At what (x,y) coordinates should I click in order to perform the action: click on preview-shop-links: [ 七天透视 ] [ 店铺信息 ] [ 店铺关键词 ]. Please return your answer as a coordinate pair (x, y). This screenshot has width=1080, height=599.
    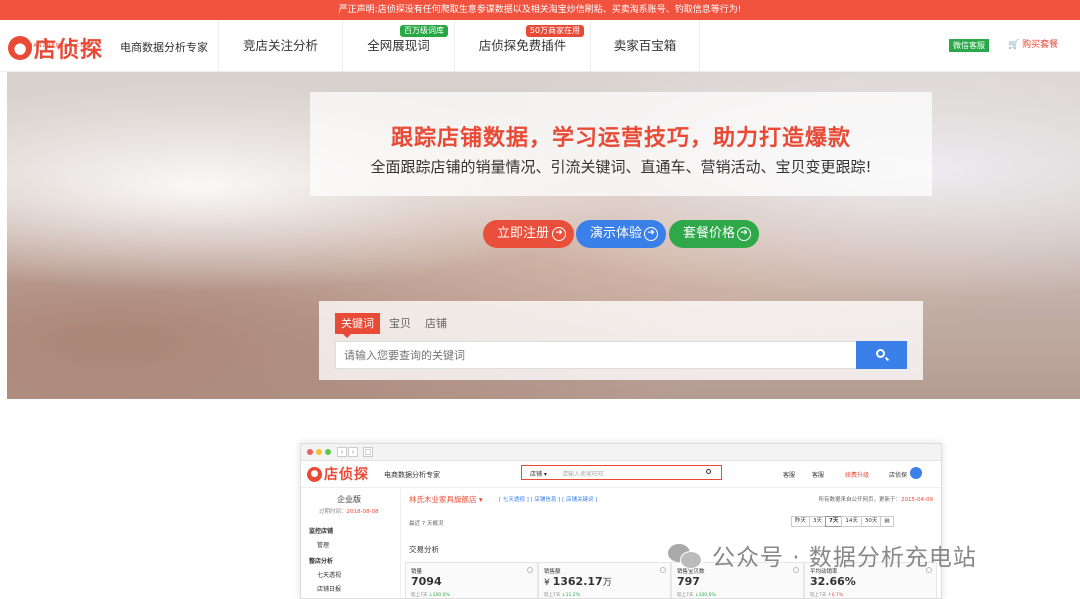
    Looking at the image, I should click on (548, 500).